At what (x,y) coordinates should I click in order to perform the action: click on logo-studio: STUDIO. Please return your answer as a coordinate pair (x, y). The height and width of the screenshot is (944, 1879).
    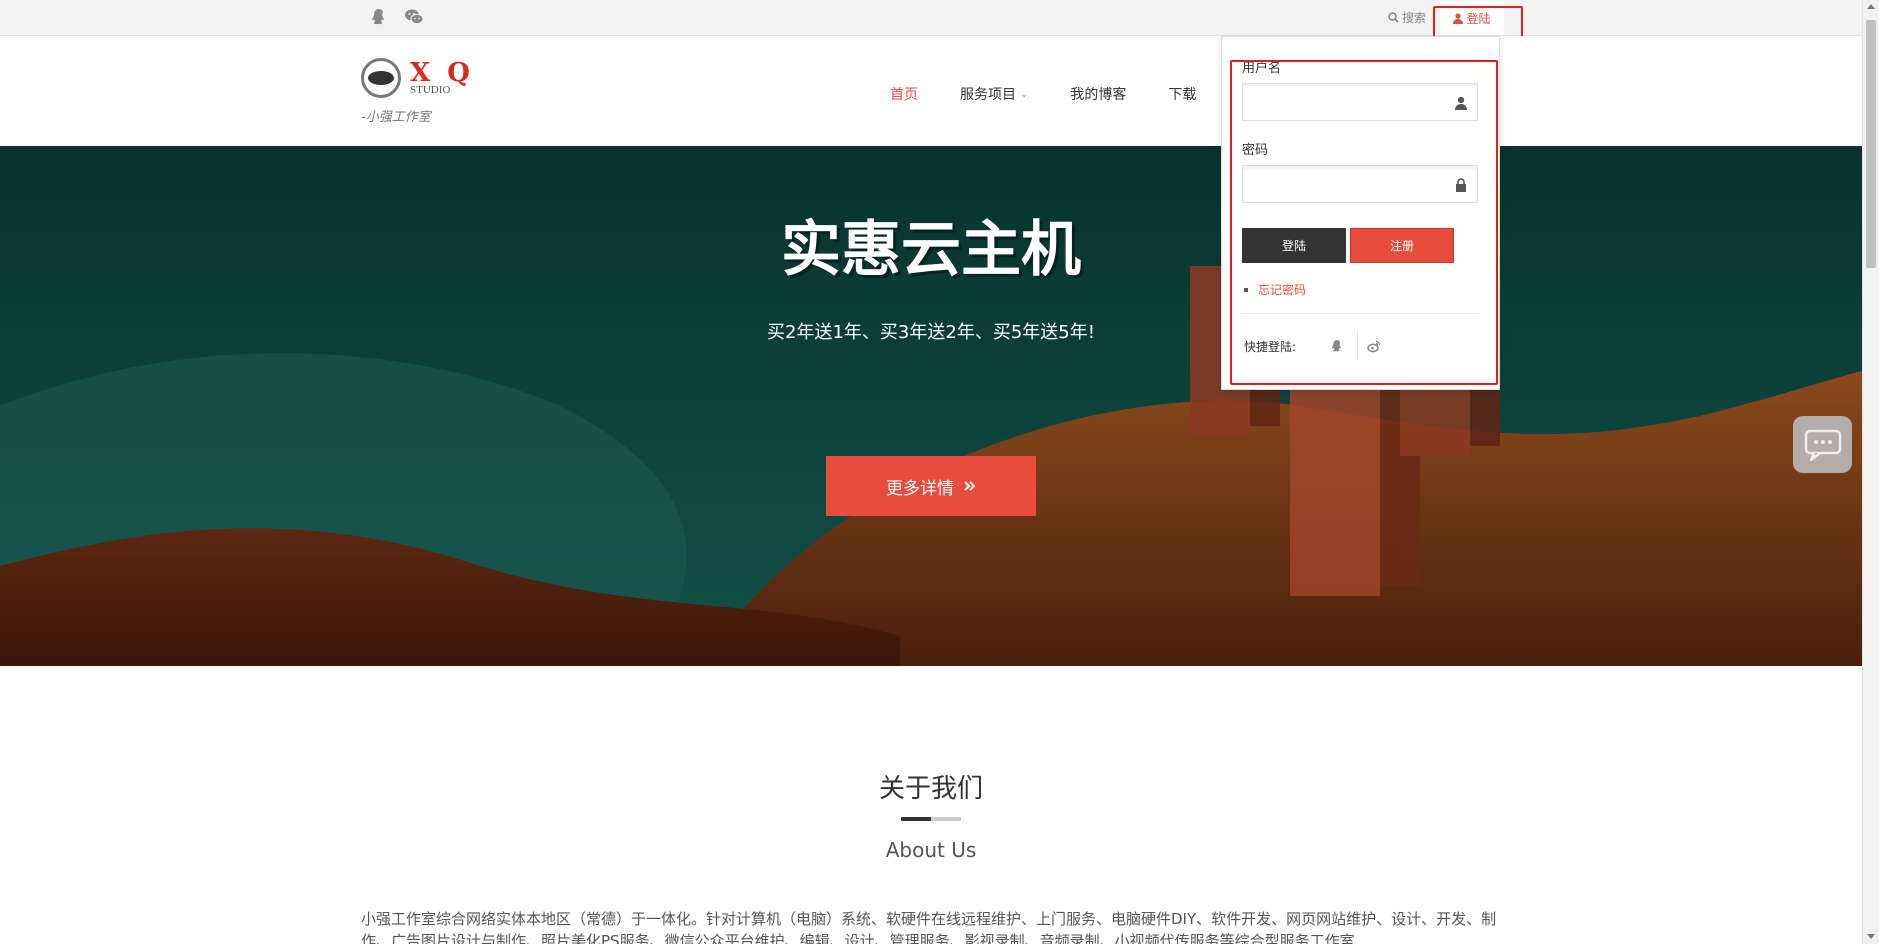
    Looking at the image, I should click on (430, 90).